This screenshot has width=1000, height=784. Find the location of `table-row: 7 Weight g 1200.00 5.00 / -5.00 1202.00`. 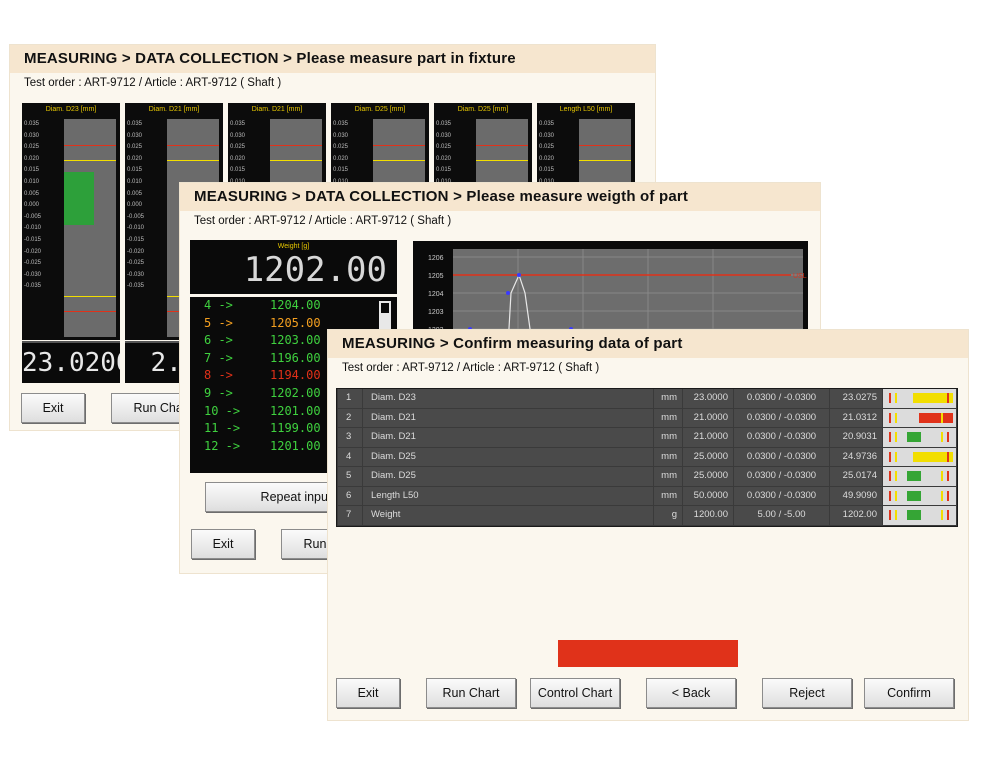

table-row: 7 Weight g 1200.00 5.00 / -5.00 1202.00 is located at coordinates (647, 516).